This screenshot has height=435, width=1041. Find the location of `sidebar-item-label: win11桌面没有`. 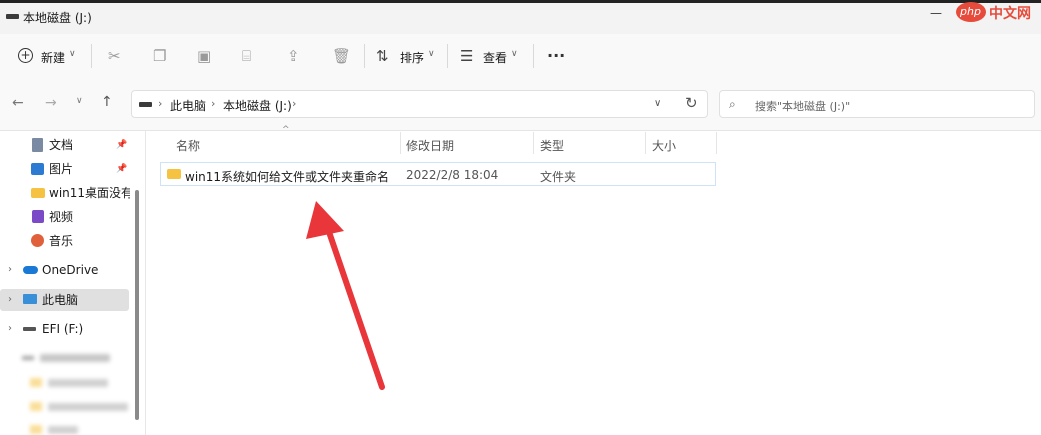

sidebar-item-label: win11桌面没有 is located at coordinates (89, 193).